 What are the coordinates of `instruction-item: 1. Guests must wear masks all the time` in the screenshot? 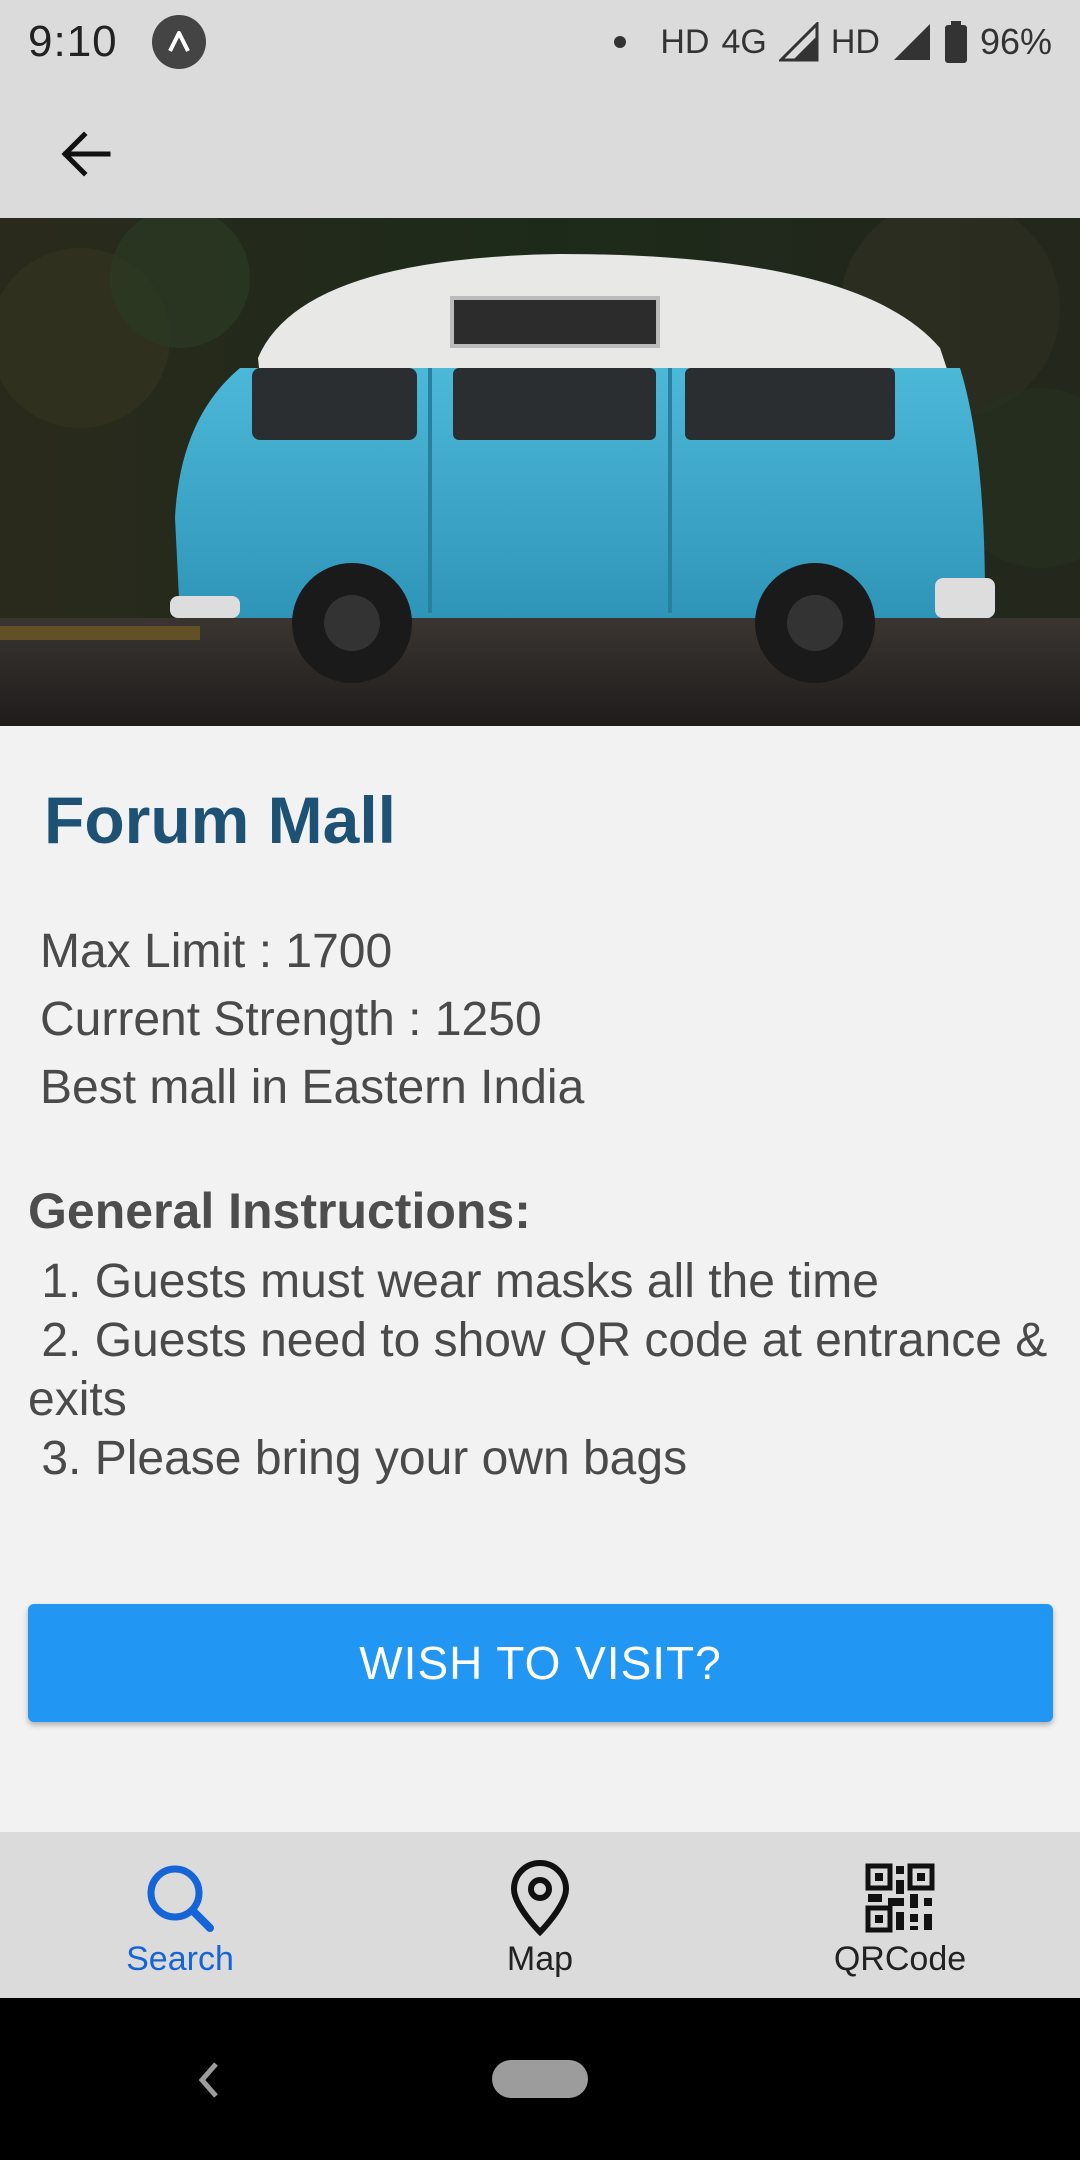 It's located at (453, 1281).